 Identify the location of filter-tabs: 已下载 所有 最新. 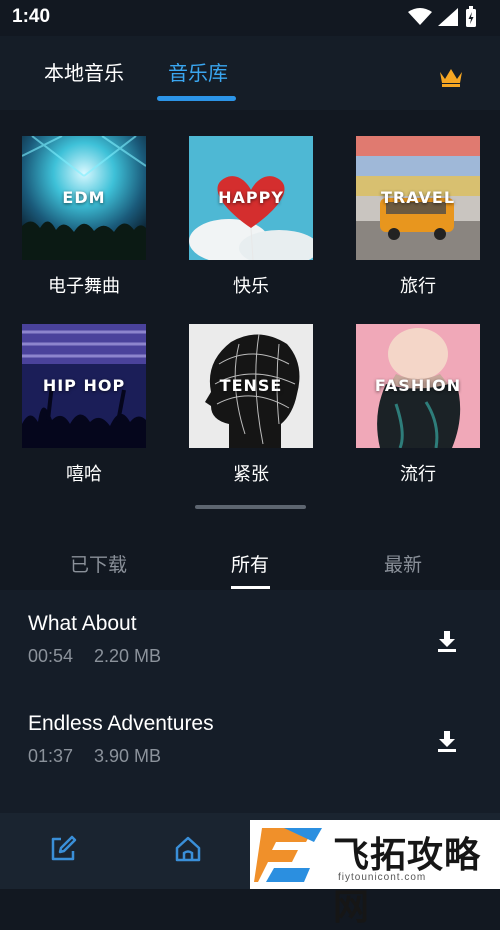
(250, 560).